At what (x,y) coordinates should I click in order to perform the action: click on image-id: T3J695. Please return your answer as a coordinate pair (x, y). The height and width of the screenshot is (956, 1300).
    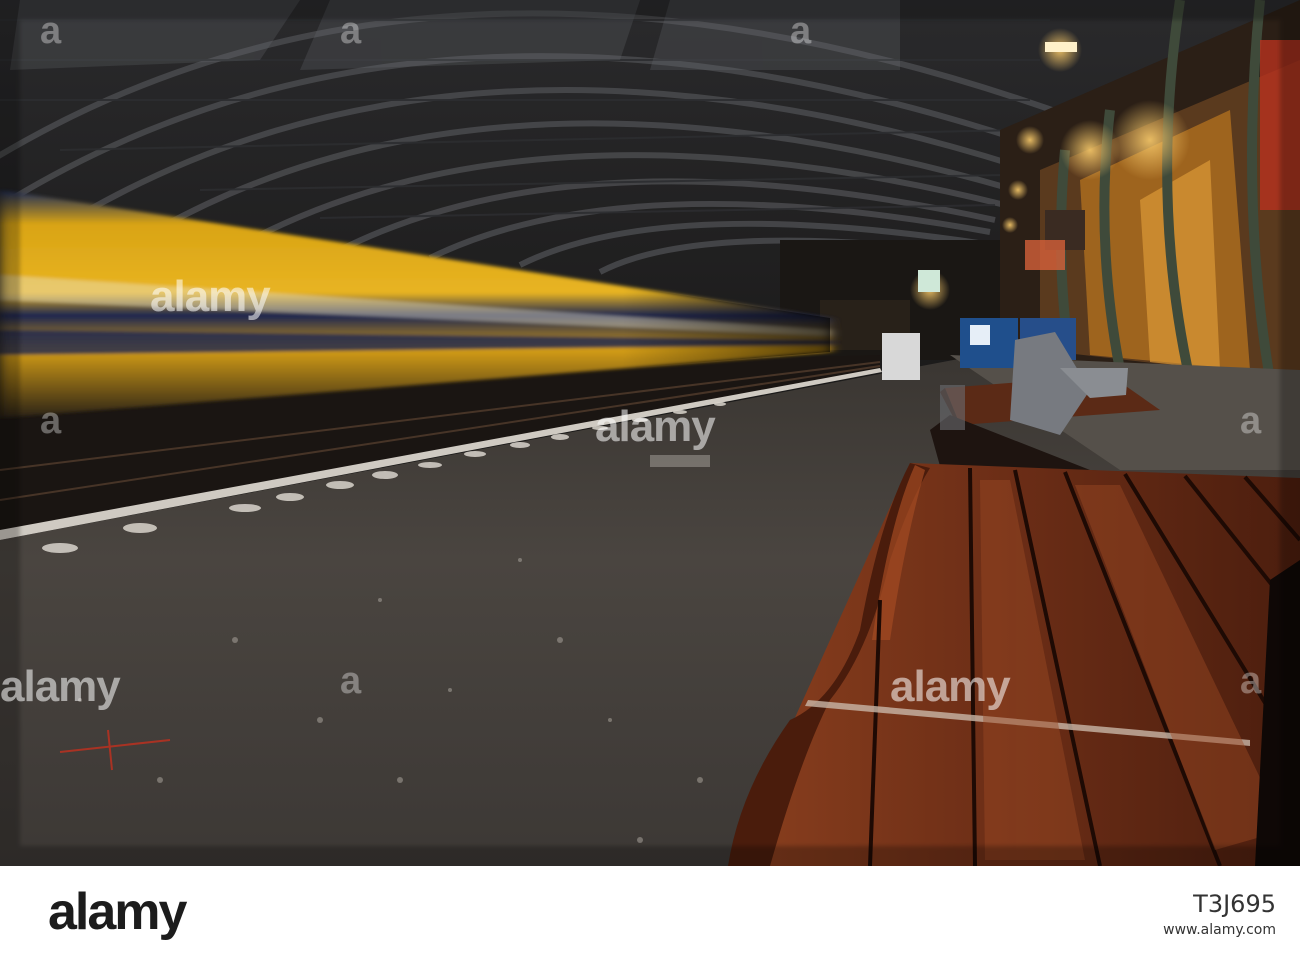
    Looking at the image, I should click on (1234, 904).